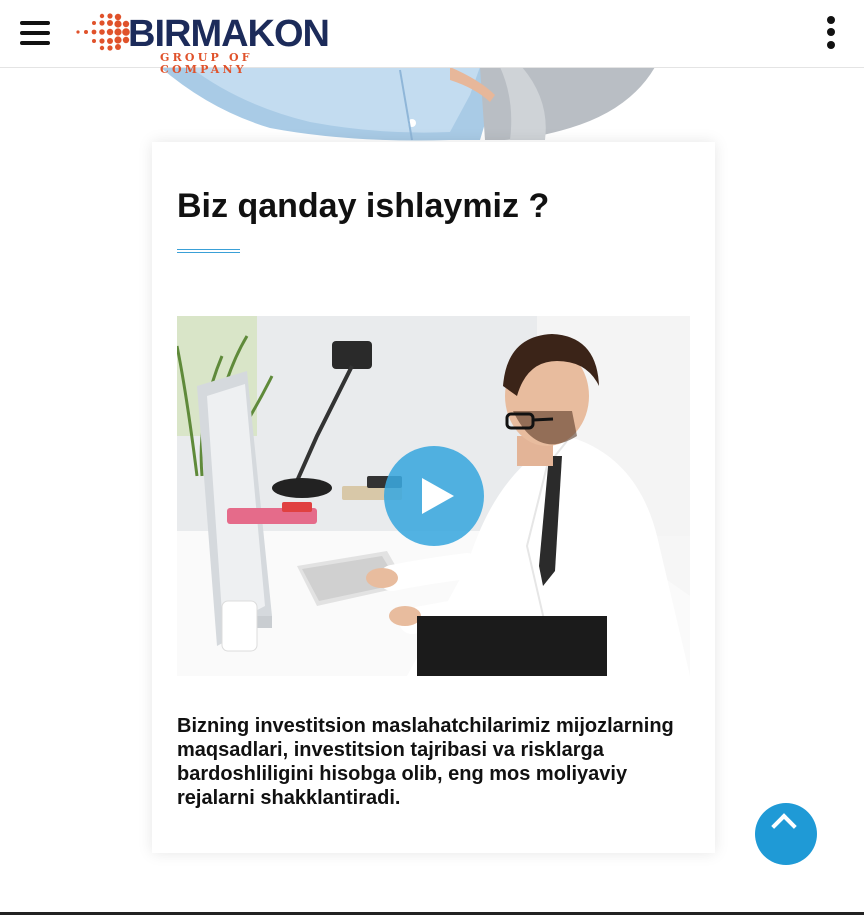 The image size is (864, 915). What do you see at coordinates (363, 206) in the screenshot?
I see `section-title: Biz qanday ishlaymiz ?` at bounding box center [363, 206].